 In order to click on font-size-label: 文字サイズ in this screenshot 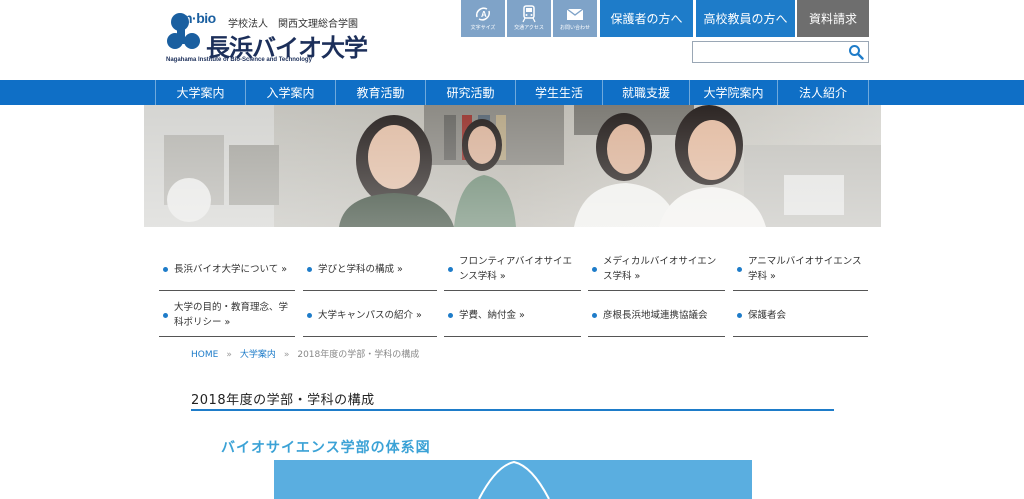, I will do `click(483, 28)`.